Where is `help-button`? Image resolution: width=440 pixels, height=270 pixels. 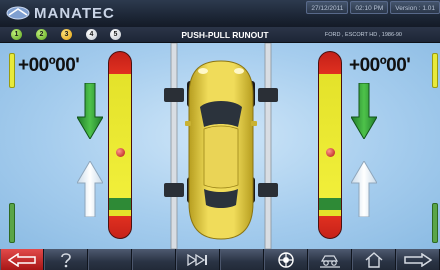
help-button is located at coordinates (66, 259).